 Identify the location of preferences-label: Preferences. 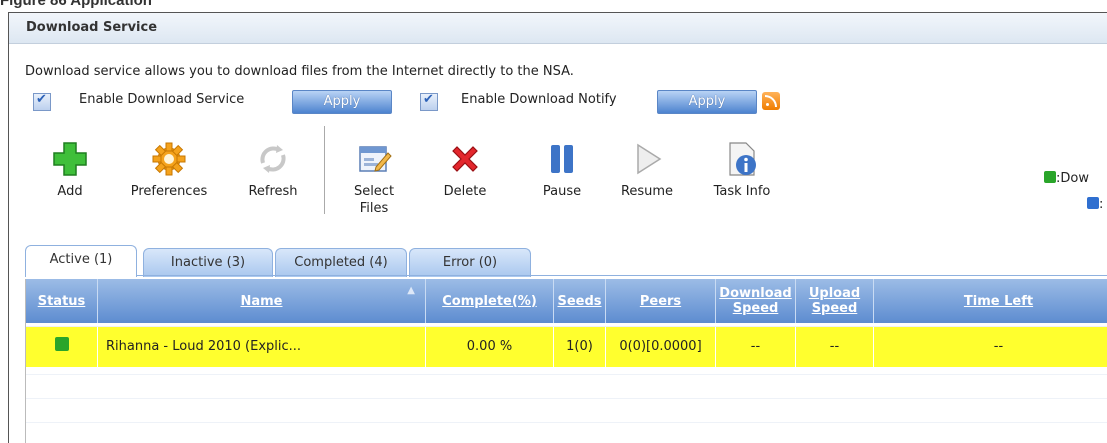
(169, 191).